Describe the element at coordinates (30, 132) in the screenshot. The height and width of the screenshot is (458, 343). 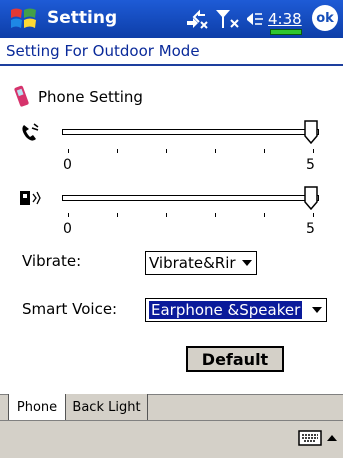
I see `phone-ringer-icon` at that location.